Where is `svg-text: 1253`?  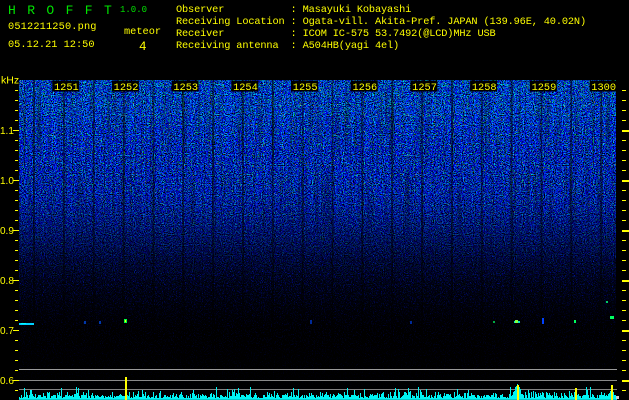 svg-text: 1253 is located at coordinates (185, 88).